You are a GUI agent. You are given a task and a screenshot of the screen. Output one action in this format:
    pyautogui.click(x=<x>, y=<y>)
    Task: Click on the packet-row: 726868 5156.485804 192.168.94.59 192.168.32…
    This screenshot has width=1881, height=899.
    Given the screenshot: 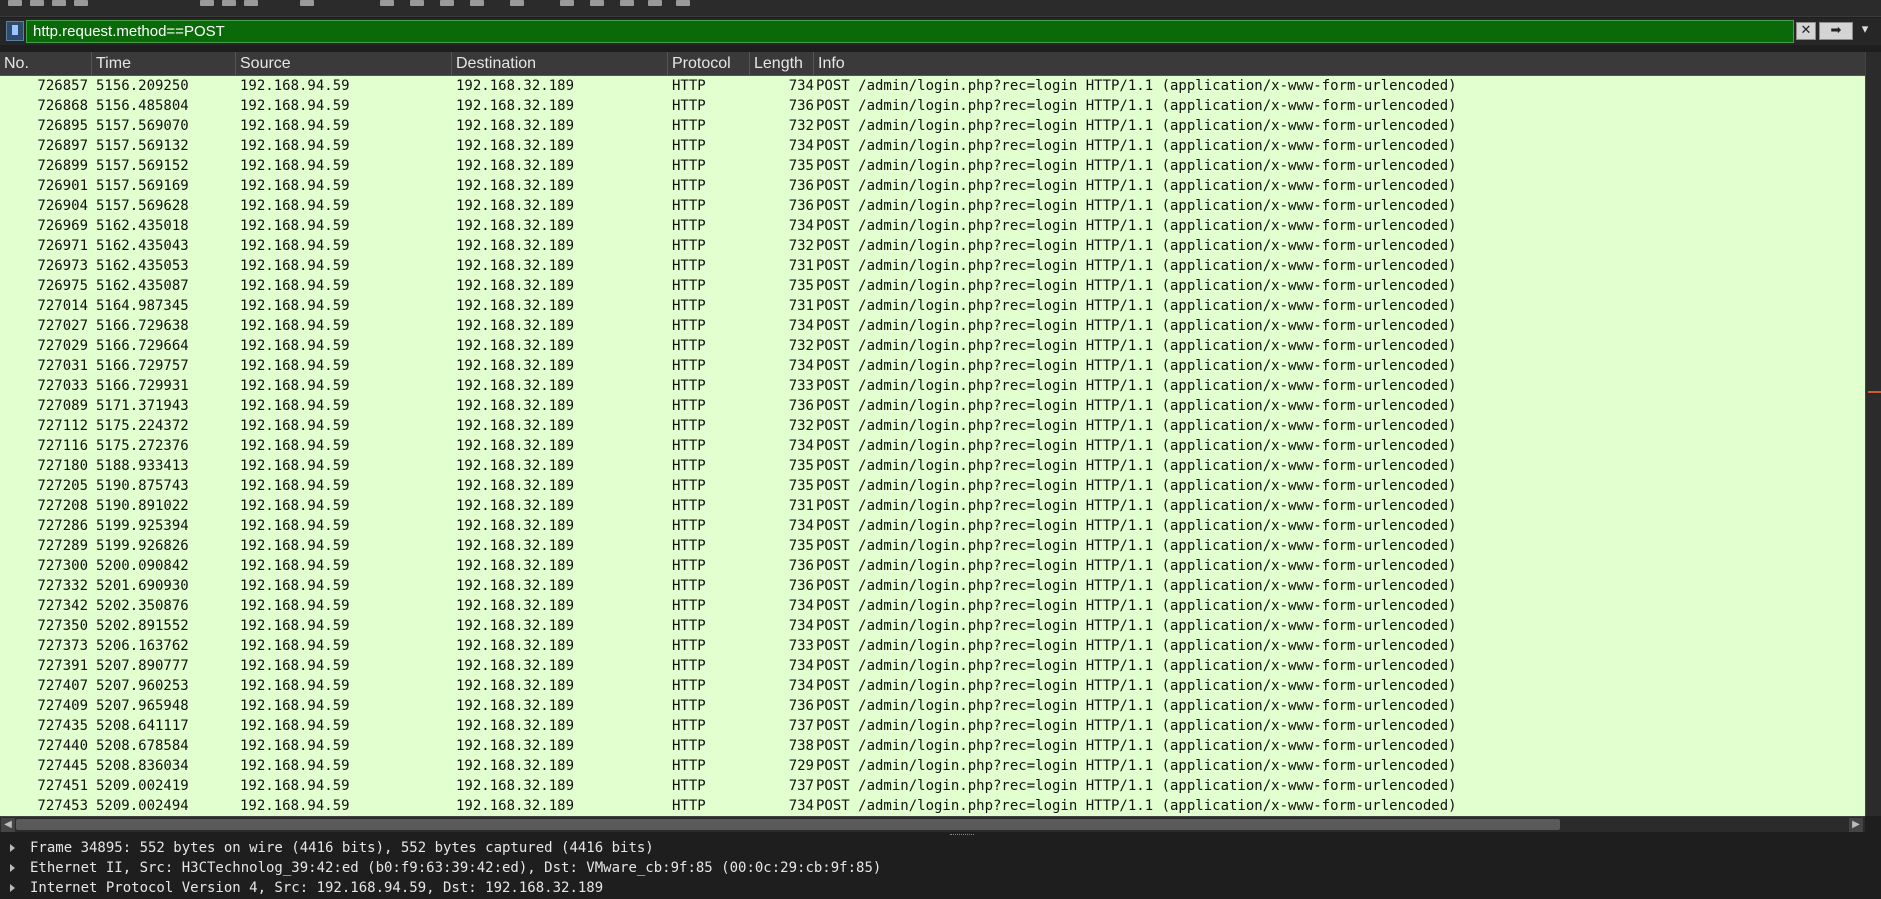 What is the action you would take?
    pyautogui.click(x=932, y=106)
    